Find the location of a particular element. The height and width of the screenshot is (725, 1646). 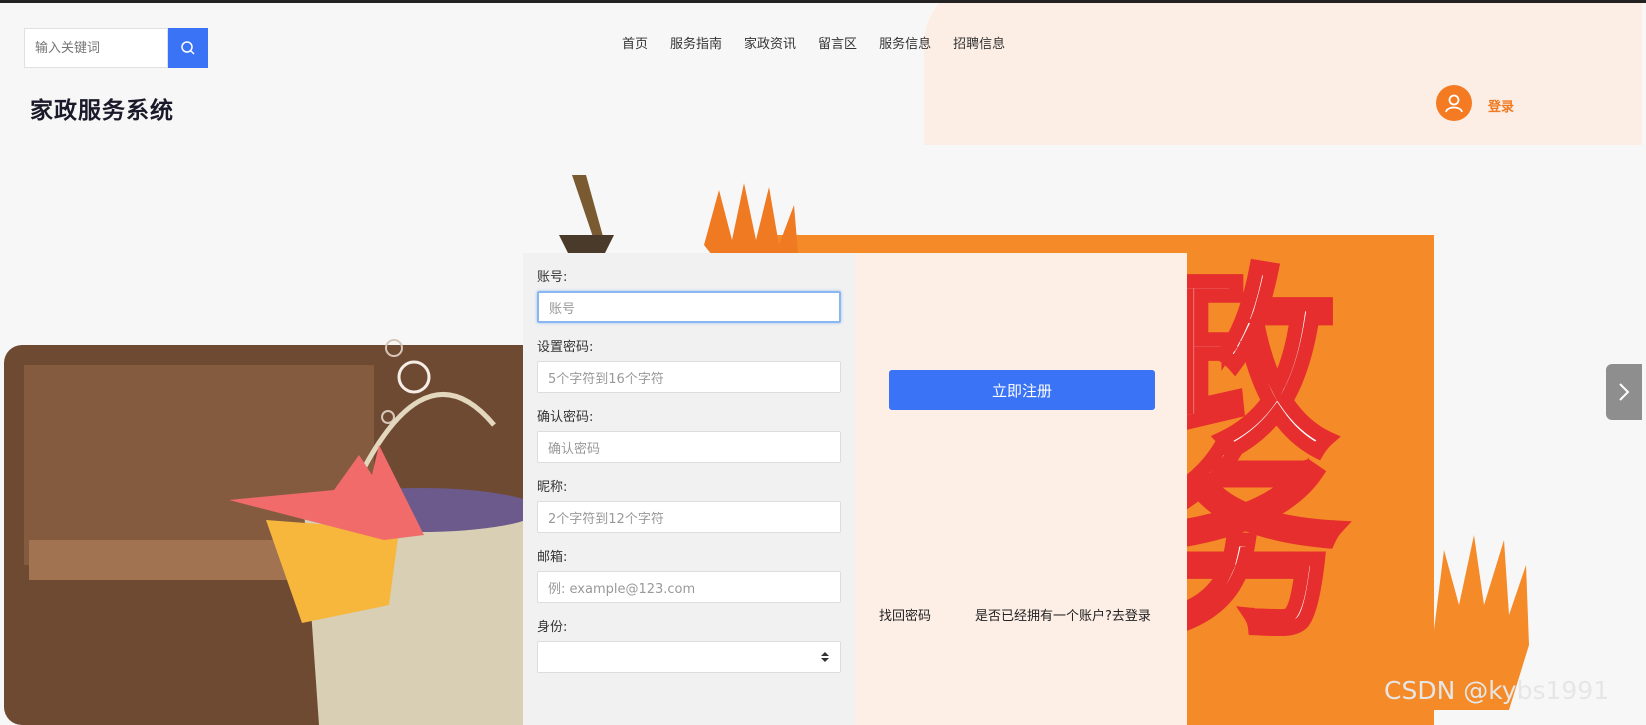

header-decoration is located at coordinates (1283, 74).